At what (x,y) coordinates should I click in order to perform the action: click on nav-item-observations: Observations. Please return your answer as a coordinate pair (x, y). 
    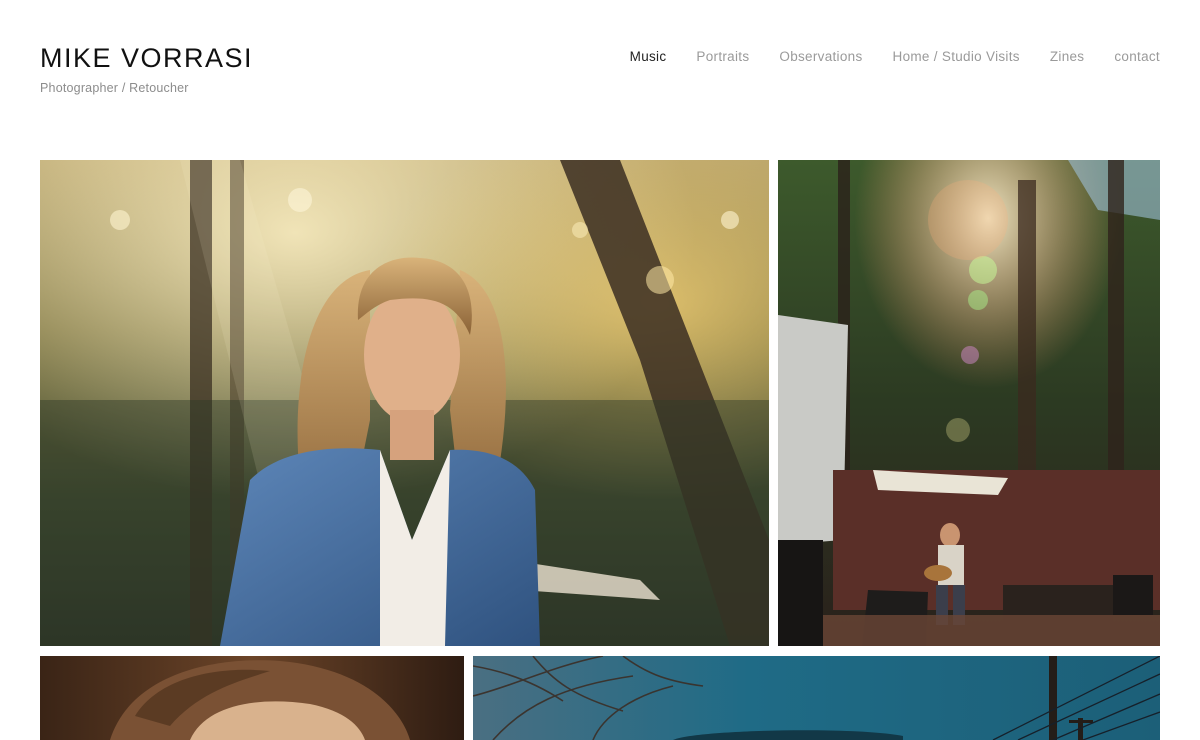
    Looking at the image, I should click on (820, 56).